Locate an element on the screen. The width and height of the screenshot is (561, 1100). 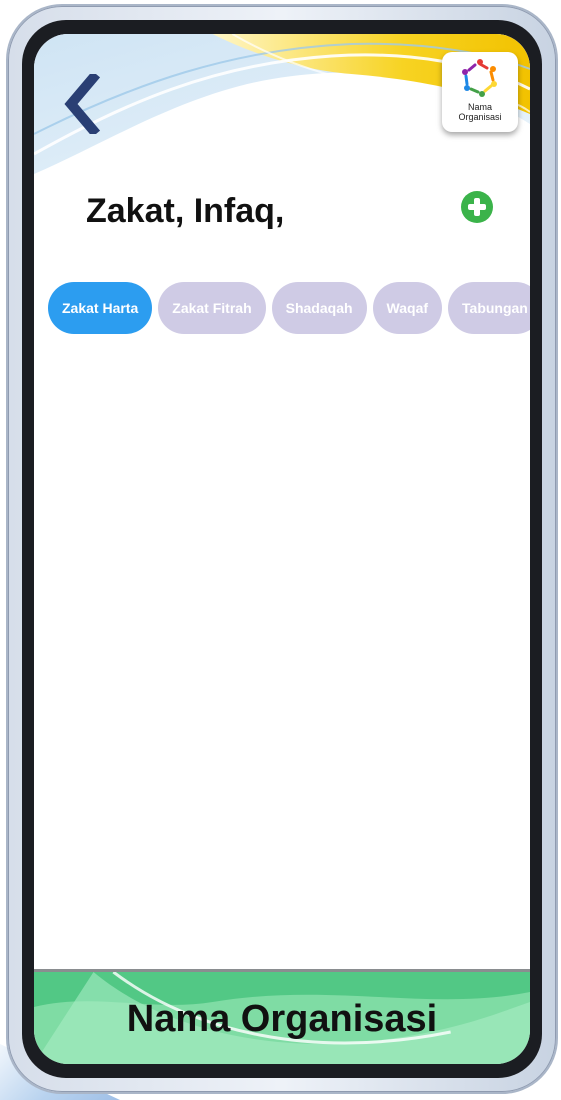
logo-caption: Nama Organisasi is located at coordinates (479, 112).